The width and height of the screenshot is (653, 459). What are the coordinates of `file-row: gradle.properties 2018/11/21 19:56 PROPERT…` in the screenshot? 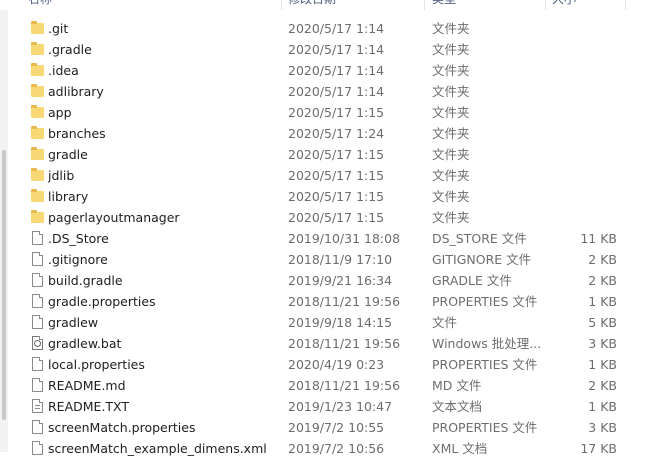 It's located at (326, 301).